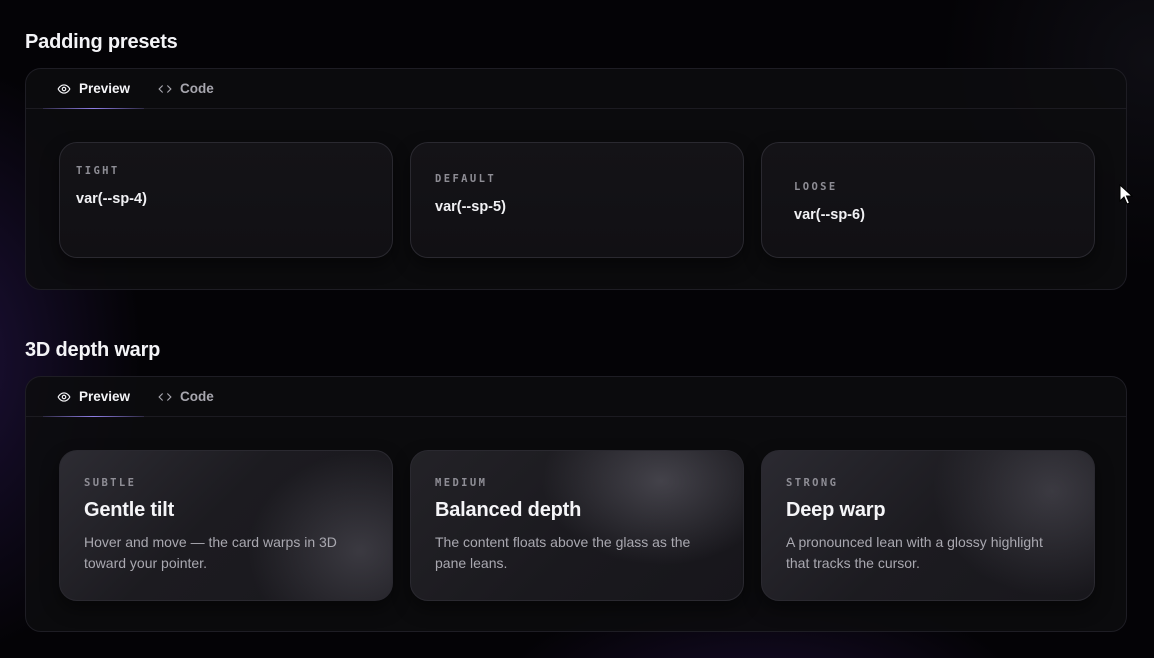  Describe the element at coordinates (508, 510) in the screenshot. I see `card-title: Balanced depth` at that location.